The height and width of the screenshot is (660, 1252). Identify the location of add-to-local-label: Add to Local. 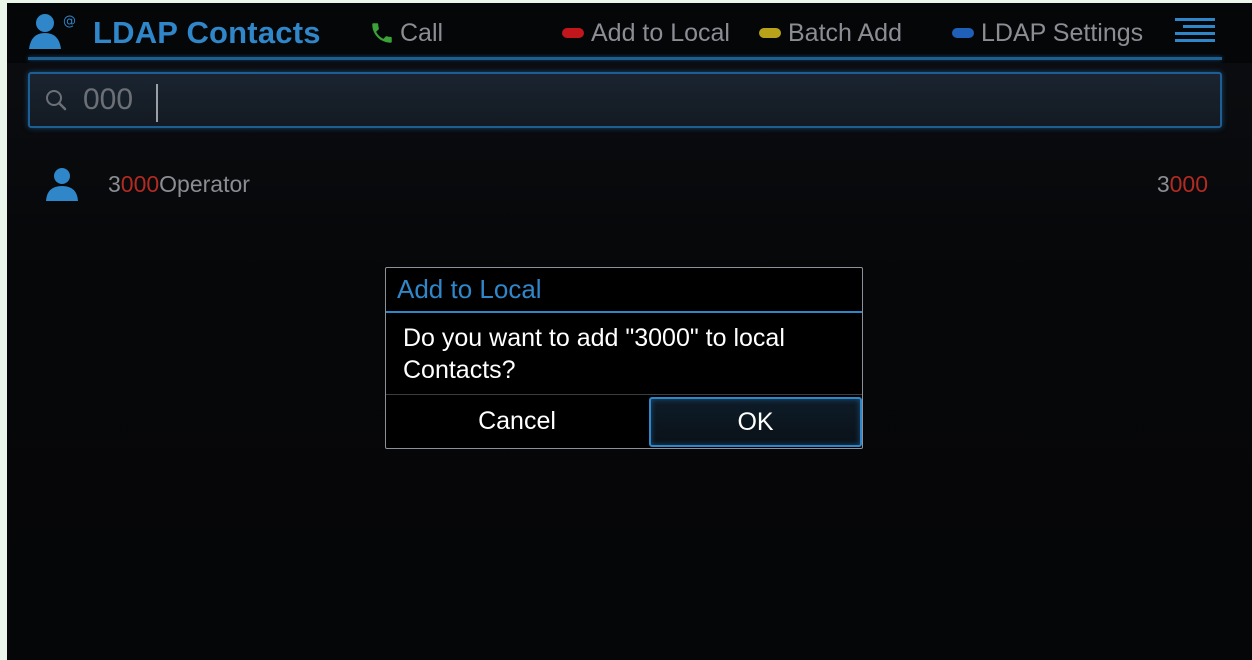
(660, 32).